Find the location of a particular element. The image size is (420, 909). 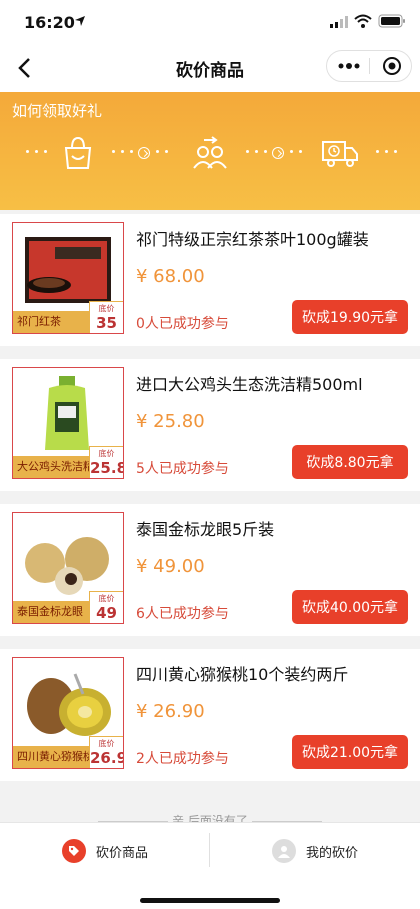

product-name: 祁门特级正宗红茶茶叶100g罐装 is located at coordinates (252, 239).